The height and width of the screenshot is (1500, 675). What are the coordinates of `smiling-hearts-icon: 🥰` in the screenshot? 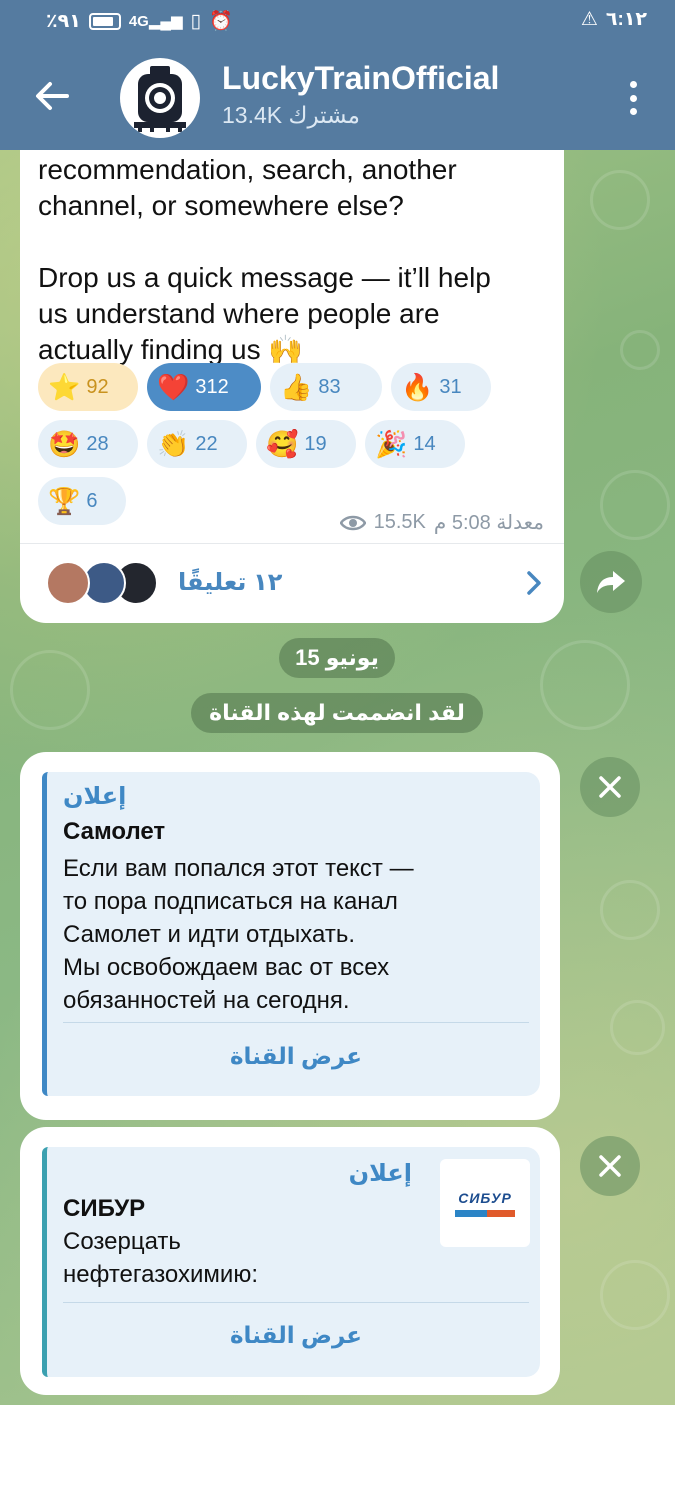 It's located at (282, 444).